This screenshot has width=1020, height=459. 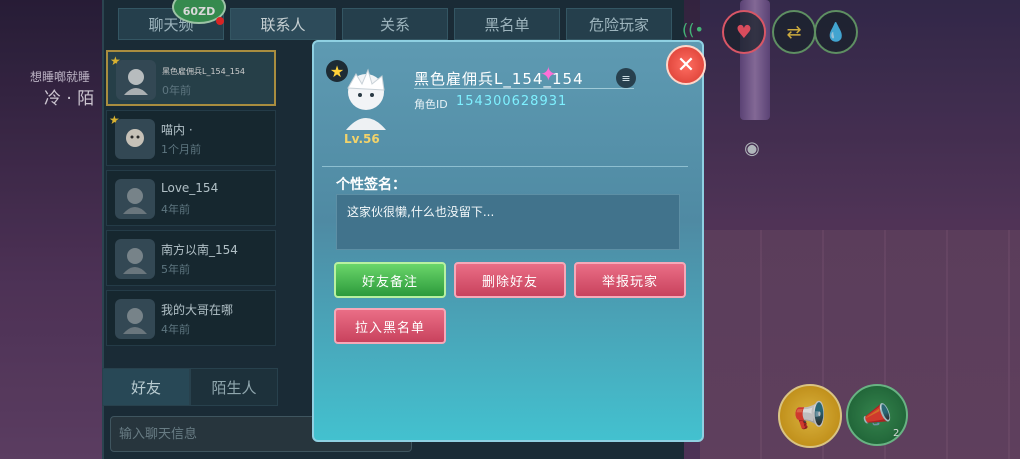 I want to click on contact-name: 我的大哥在哪, so click(x=197, y=310).